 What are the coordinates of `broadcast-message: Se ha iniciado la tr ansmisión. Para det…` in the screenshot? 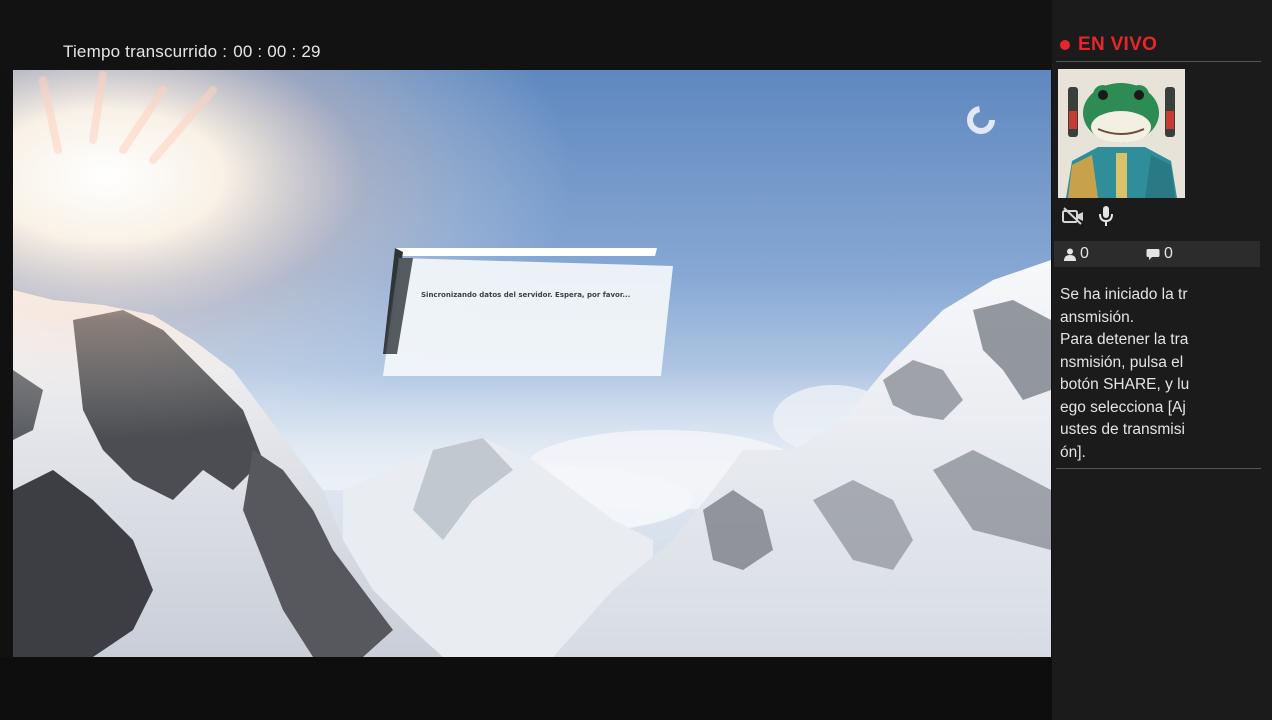 It's located at (1135, 374).